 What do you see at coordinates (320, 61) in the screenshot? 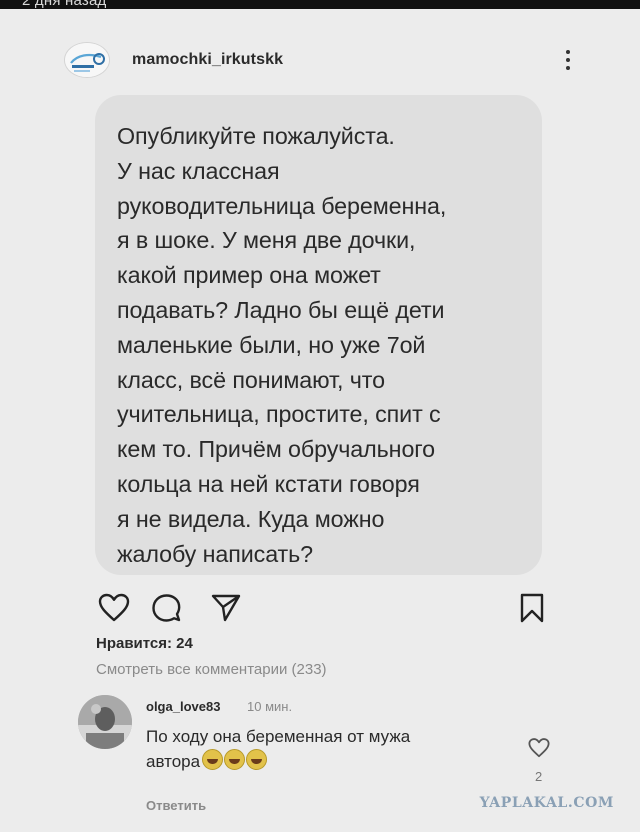
I see `post-header: mamochki_irkutskk` at bounding box center [320, 61].